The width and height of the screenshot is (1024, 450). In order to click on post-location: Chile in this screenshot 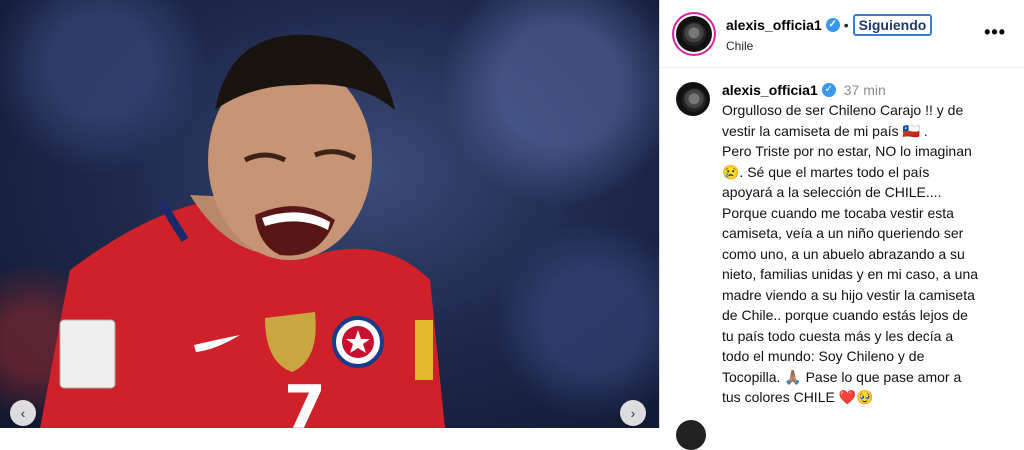, I will do `click(829, 46)`.